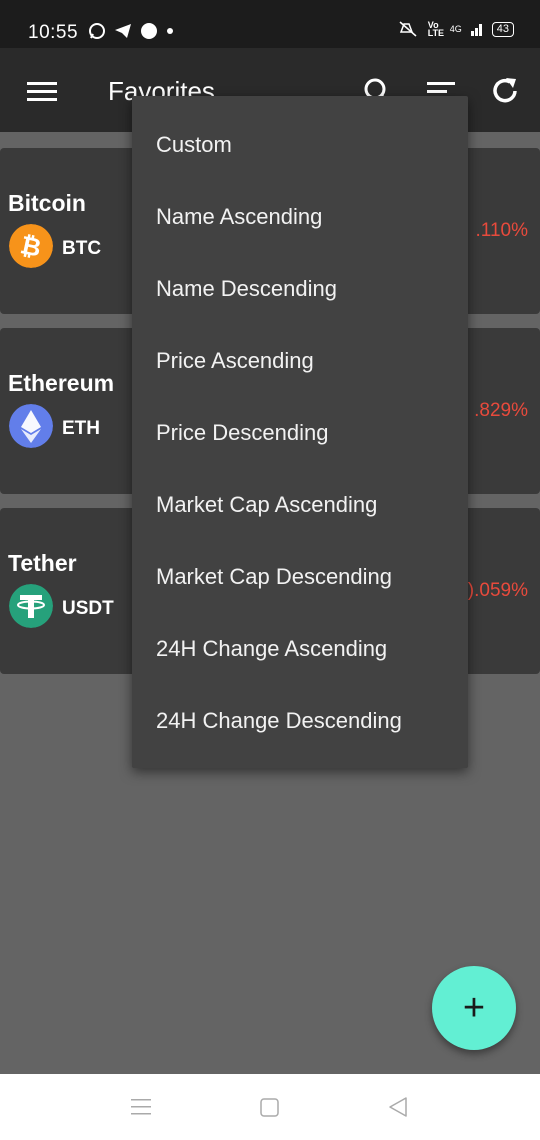 This screenshot has width=540, height=1140. Describe the element at coordinates (82, 248) in the screenshot. I see `coin-symbol: BTC` at that location.